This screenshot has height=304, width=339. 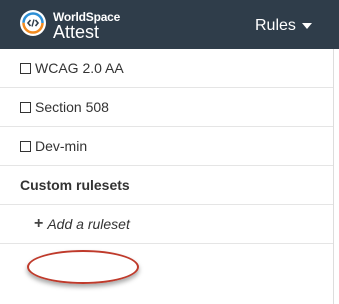 I want to click on ruleset-label: WCAG 2.0 AA, so click(x=79, y=68).